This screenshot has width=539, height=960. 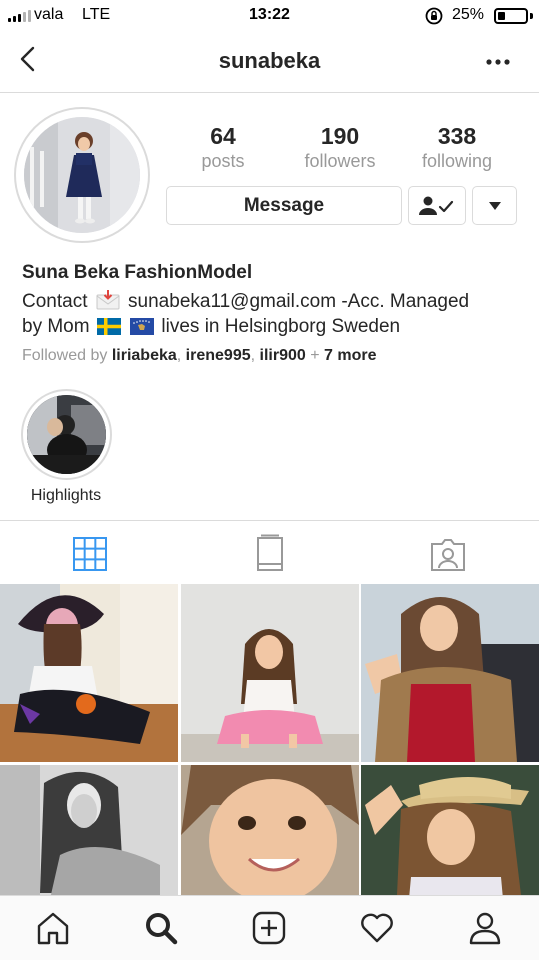 I want to click on highlight-photo, so click(x=66, y=434).